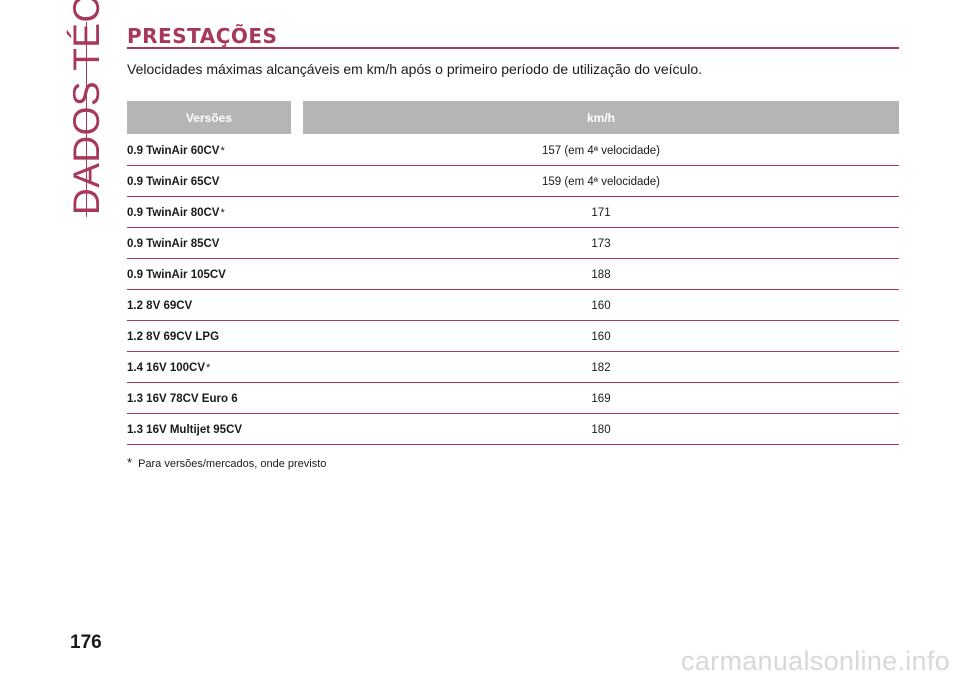  What do you see at coordinates (601, 368) in the screenshot?
I see `kmh-cell: 182` at bounding box center [601, 368].